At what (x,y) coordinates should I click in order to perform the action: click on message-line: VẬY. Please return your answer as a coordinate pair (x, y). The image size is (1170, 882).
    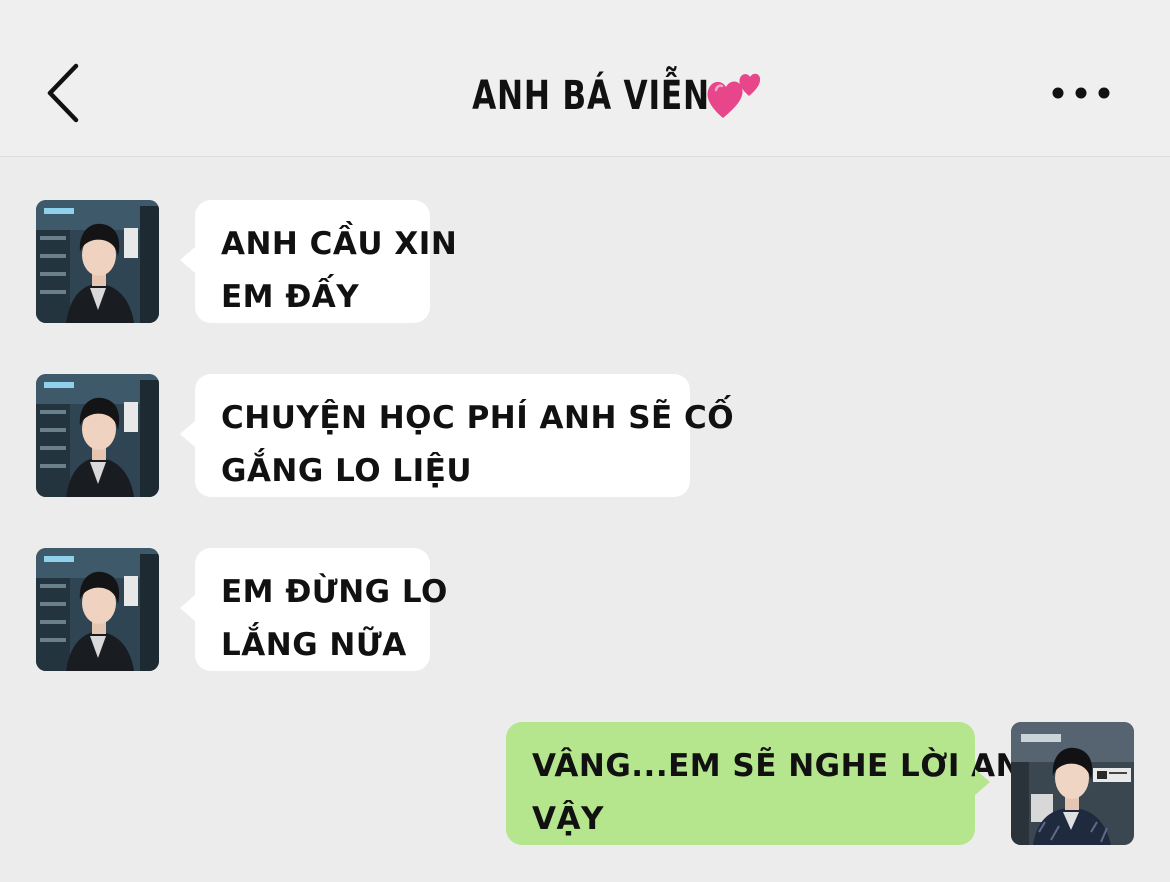
    Looking at the image, I should click on (568, 819).